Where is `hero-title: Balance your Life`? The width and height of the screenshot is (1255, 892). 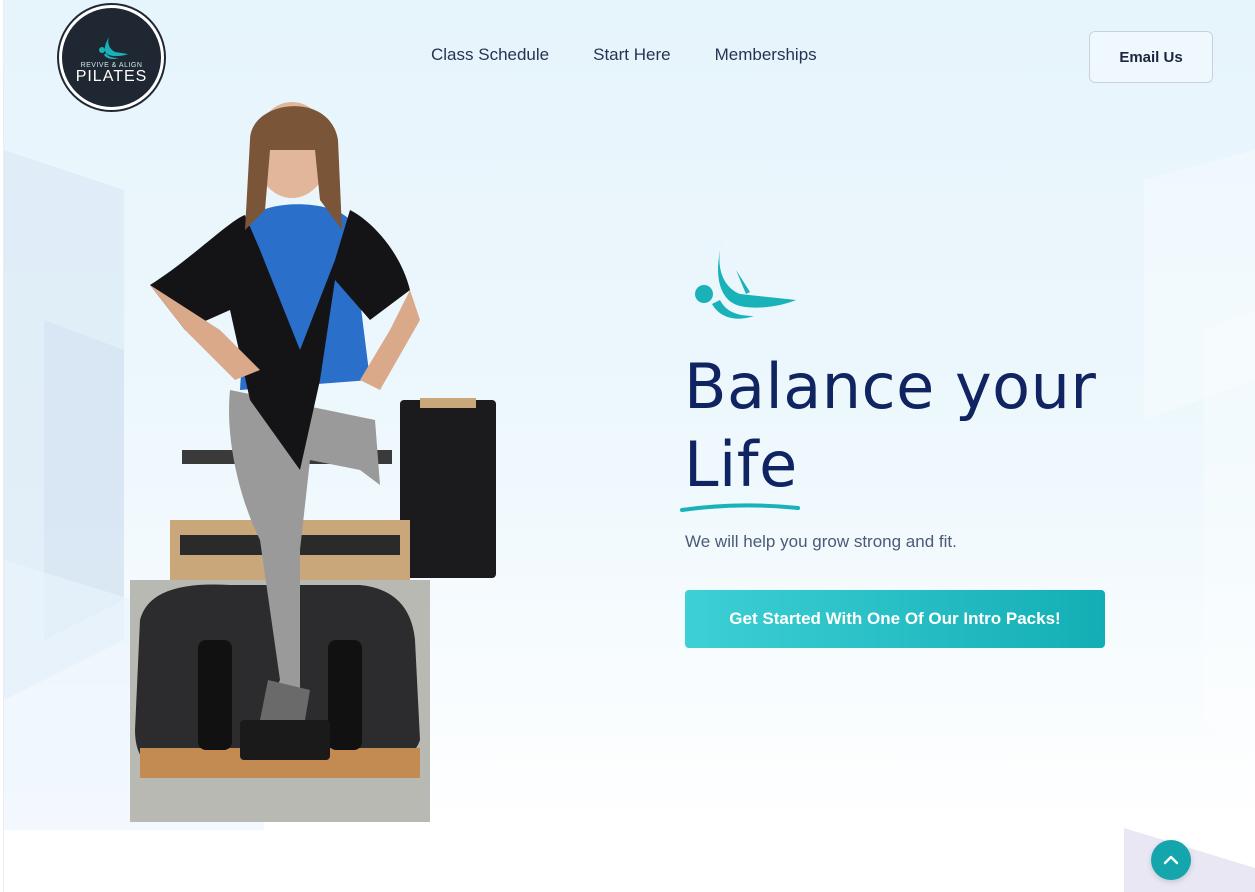 hero-title: Balance your Life is located at coordinates (942, 430).